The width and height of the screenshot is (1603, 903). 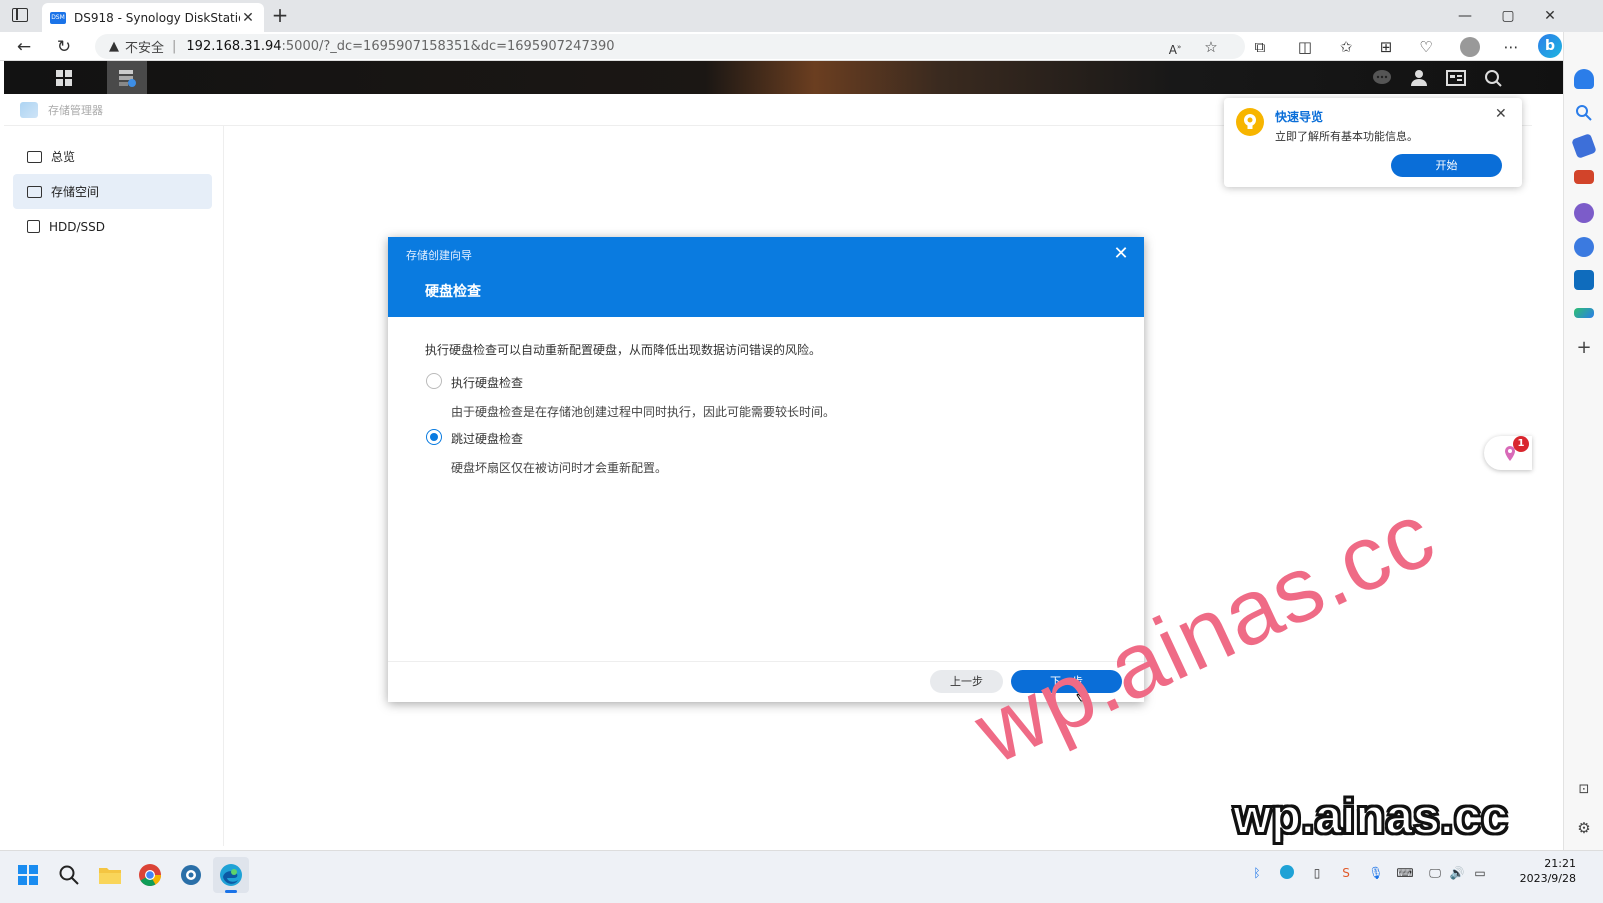 I want to click on close-dialog-icon: ✕, so click(x=1121, y=253).